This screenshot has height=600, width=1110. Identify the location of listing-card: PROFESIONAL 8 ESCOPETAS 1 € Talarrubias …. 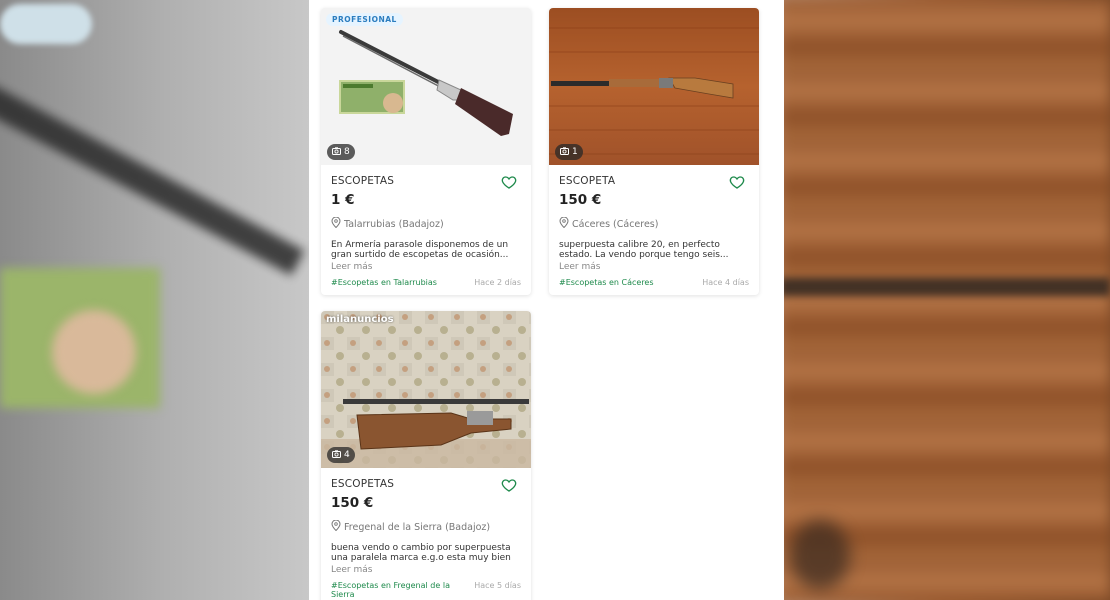
(426, 151).